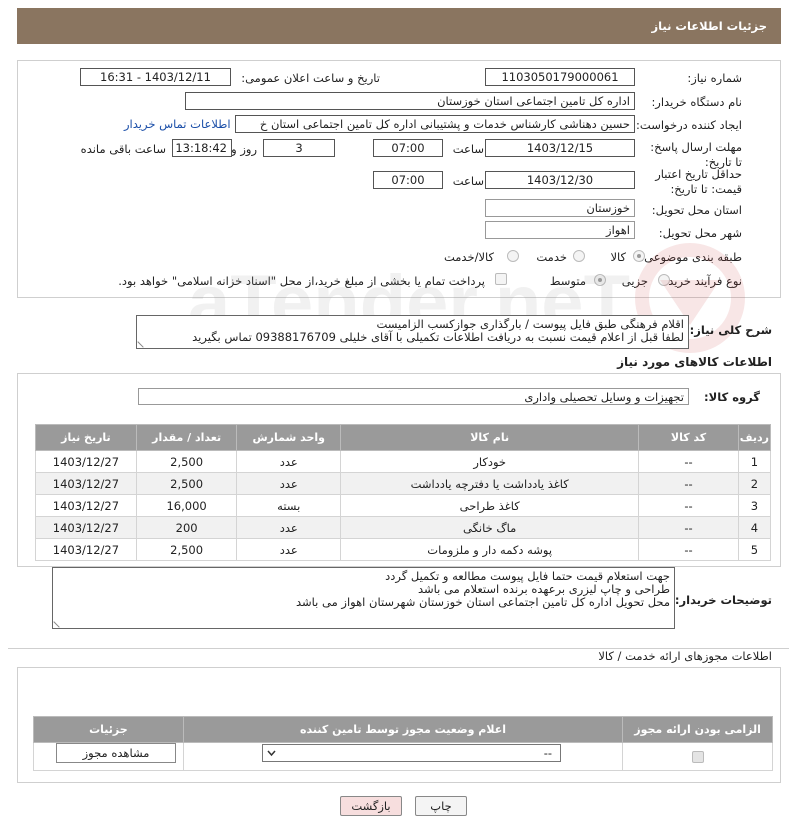 The width and height of the screenshot is (789, 833). I want to click on need-number-label: شماره نیاز:, so click(714, 78).